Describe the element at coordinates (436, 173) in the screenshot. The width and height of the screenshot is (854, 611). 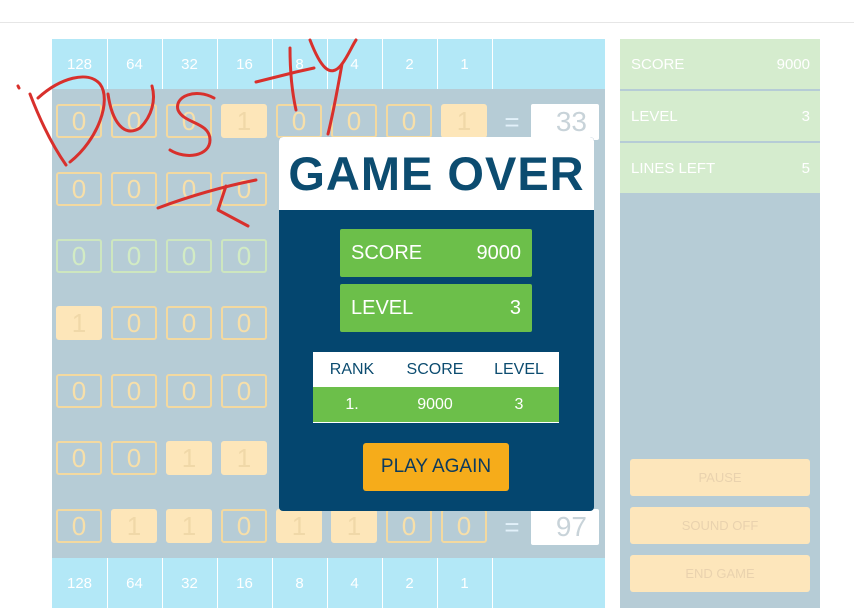
I see `game-over-title: GAME OVER` at that location.